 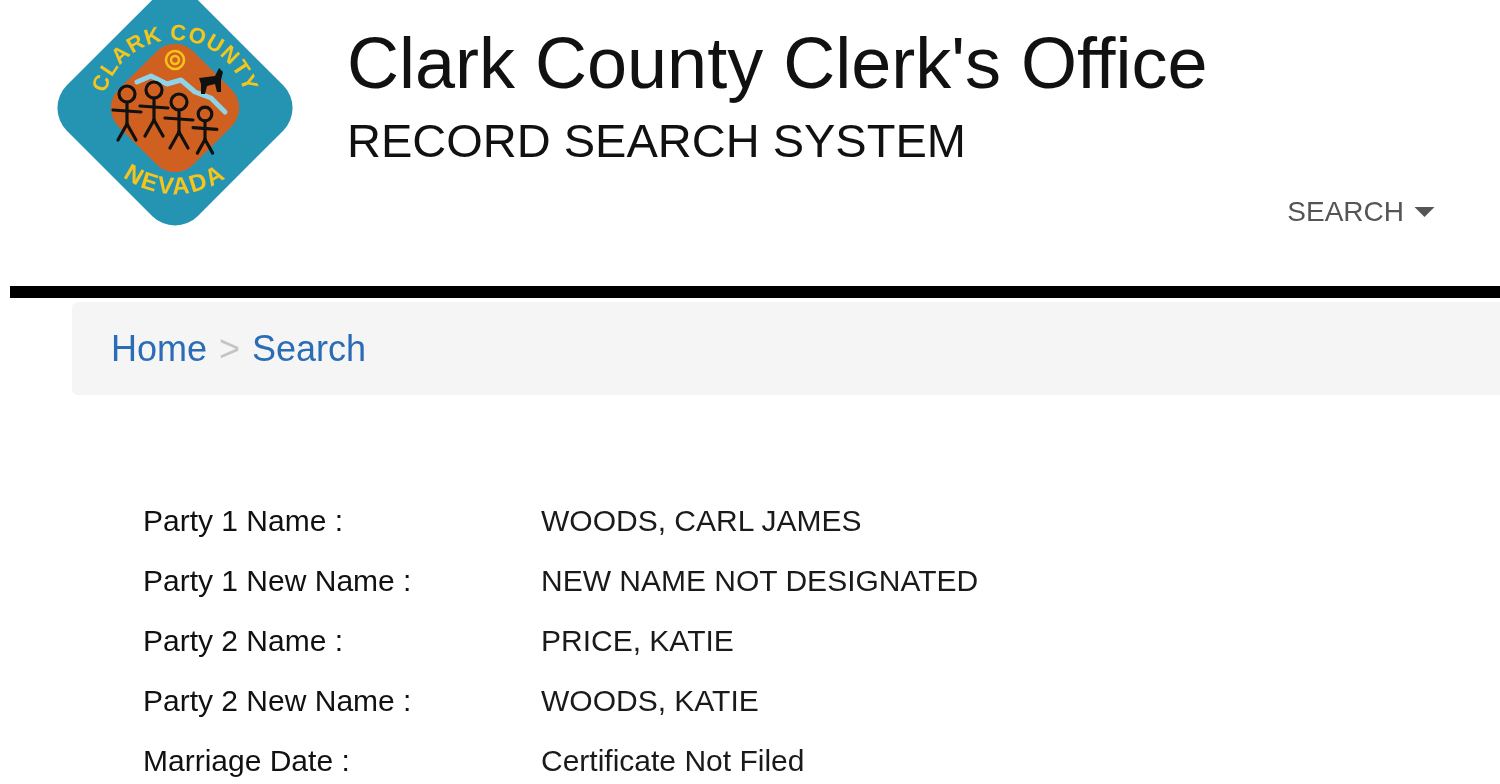 I want to click on field-value: NEW NAME NOT DESIGNATED, so click(x=760, y=581).